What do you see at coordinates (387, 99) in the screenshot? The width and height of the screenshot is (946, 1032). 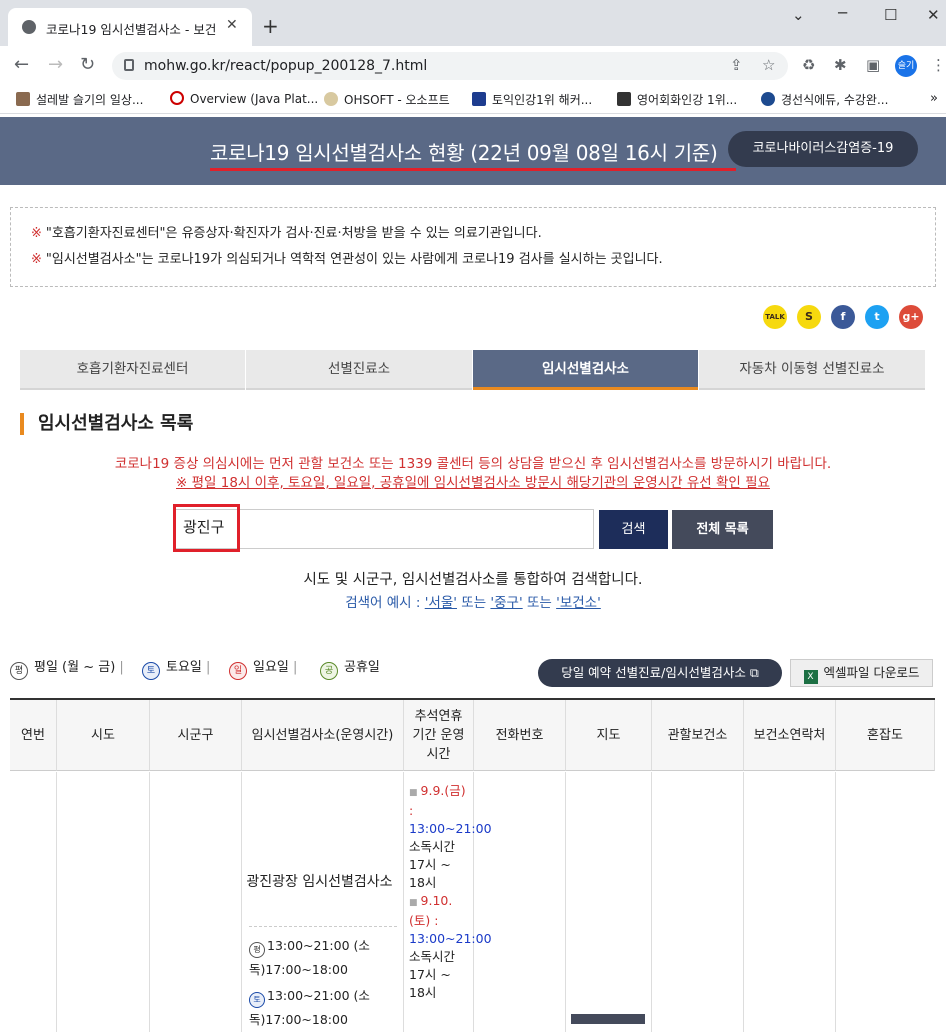 I see `bookmark-item: OHSOFT - 오소프트` at bounding box center [387, 99].